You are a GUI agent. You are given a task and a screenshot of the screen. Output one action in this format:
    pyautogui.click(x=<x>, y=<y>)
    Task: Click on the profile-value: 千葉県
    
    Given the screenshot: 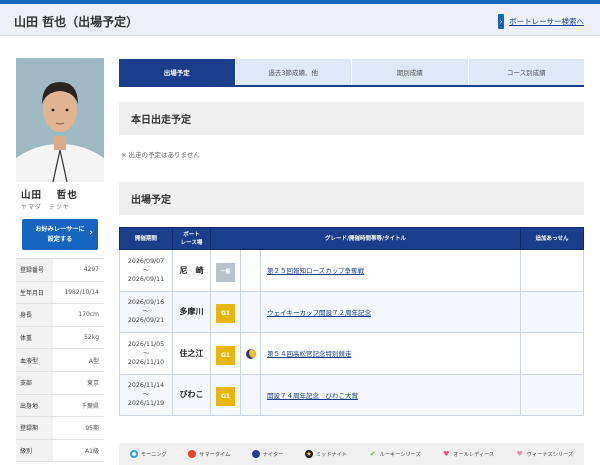 What is the action you would take?
    pyautogui.click(x=89, y=406)
    